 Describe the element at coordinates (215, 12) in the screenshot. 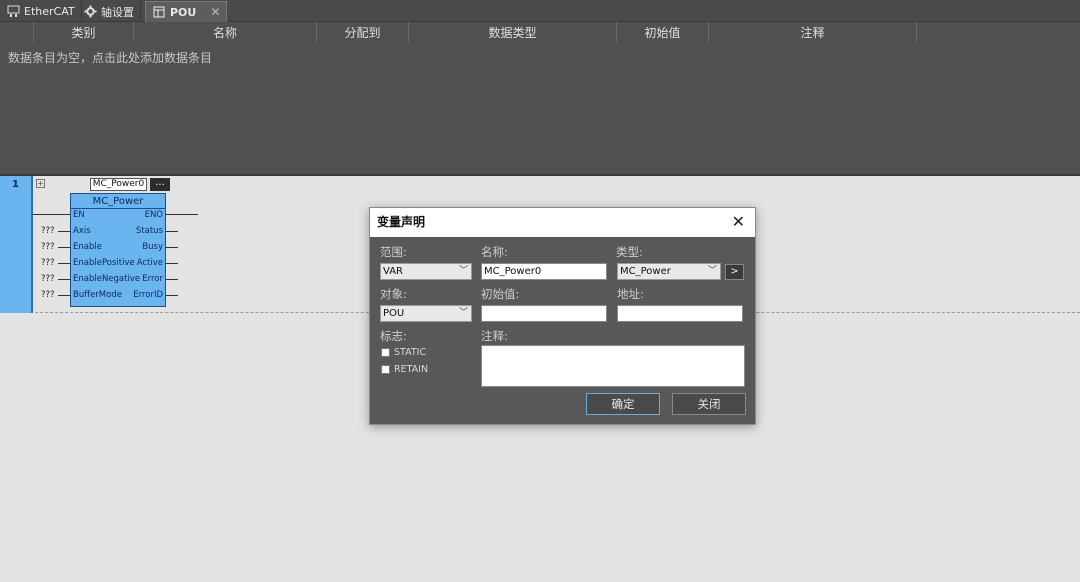

I see `close-tab-icon: ✕` at that location.